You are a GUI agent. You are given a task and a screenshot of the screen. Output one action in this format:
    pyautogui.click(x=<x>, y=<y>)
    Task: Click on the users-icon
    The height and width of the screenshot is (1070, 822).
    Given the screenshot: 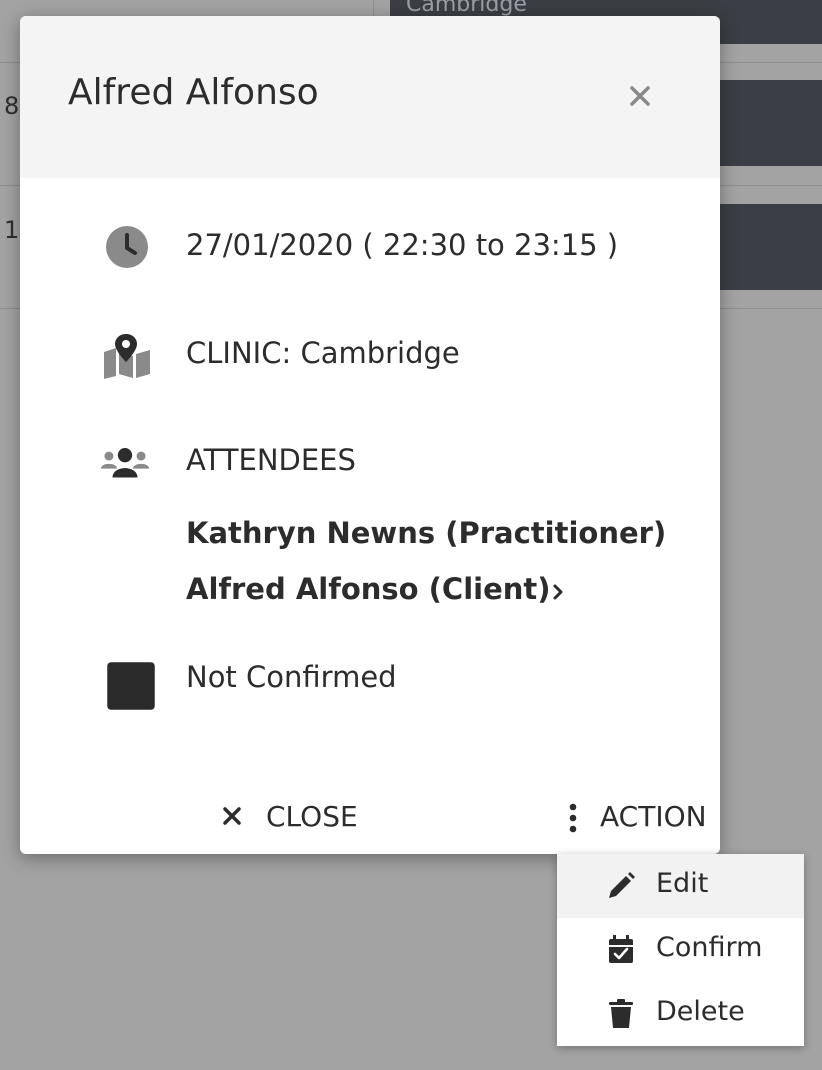 What is the action you would take?
    pyautogui.click(x=125, y=463)
    